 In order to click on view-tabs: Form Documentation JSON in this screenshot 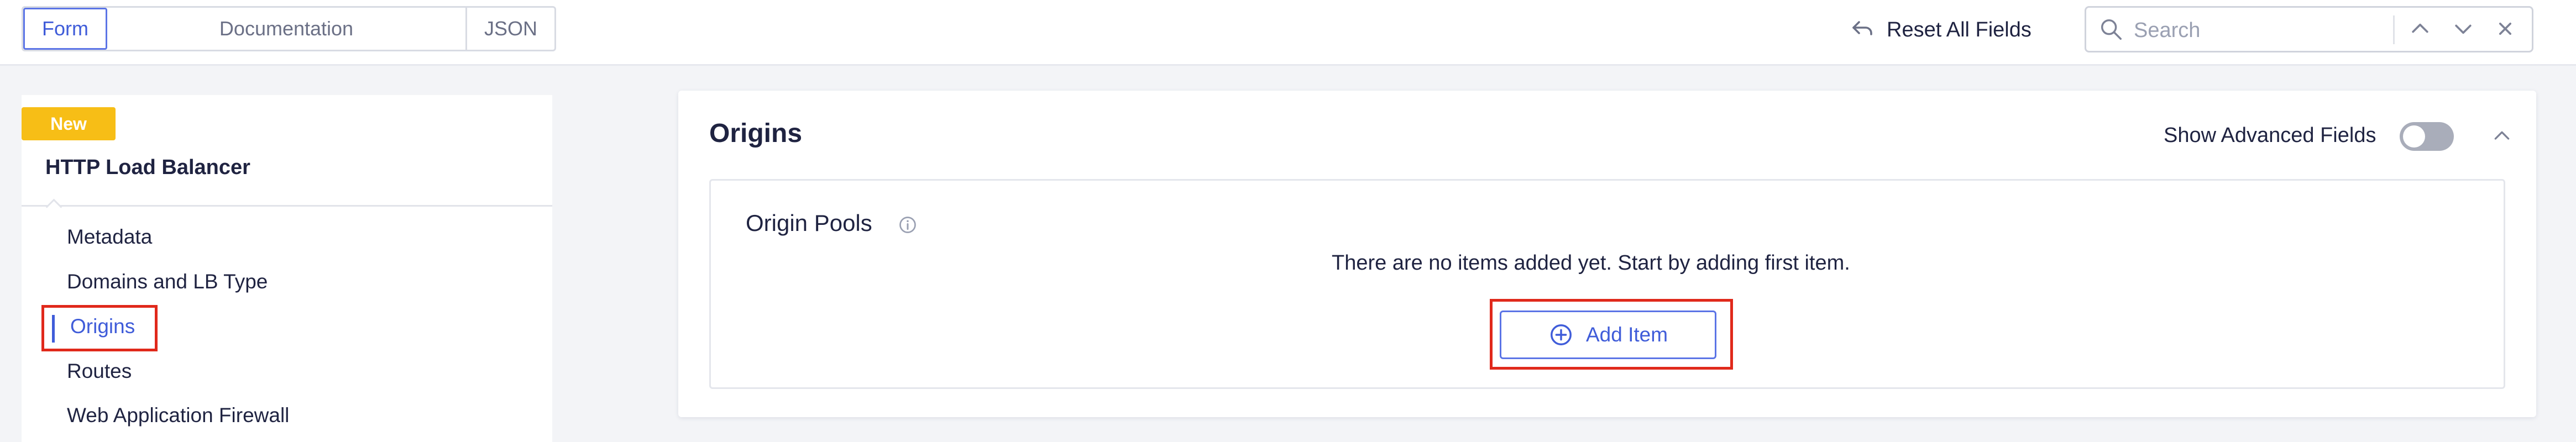, I will do `click(289, 28)`.